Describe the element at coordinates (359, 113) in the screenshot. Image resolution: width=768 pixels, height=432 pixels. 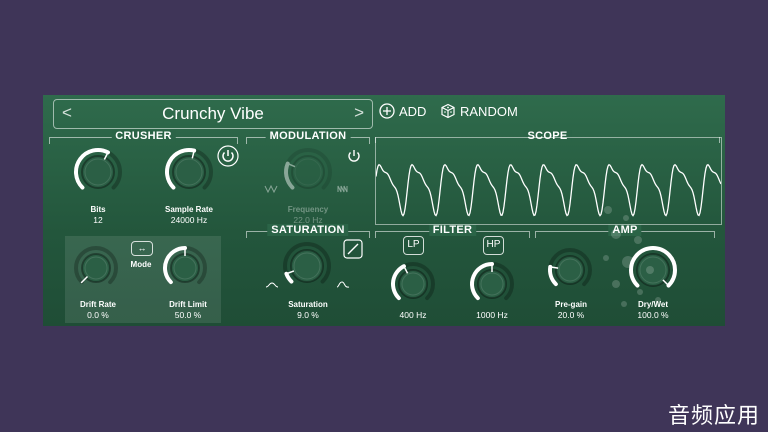
I see `preset-next-button: >` at that location.